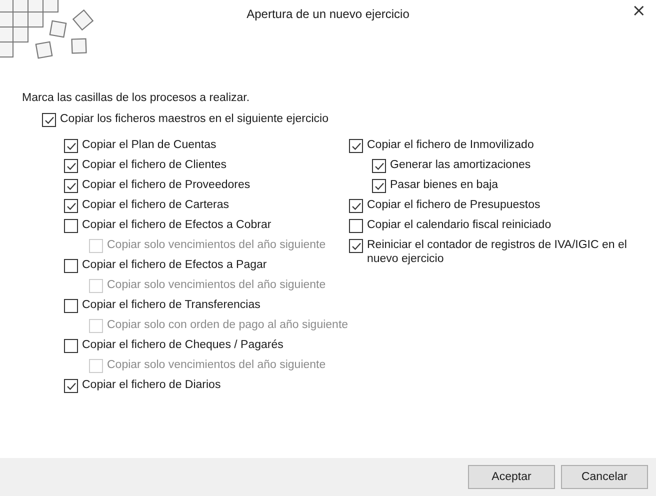  Describe the element at coordinates (183, 345) in the screenshot. I see `checkbox-label: Copiar el fichero de Cheques / Pagarés` at that location.